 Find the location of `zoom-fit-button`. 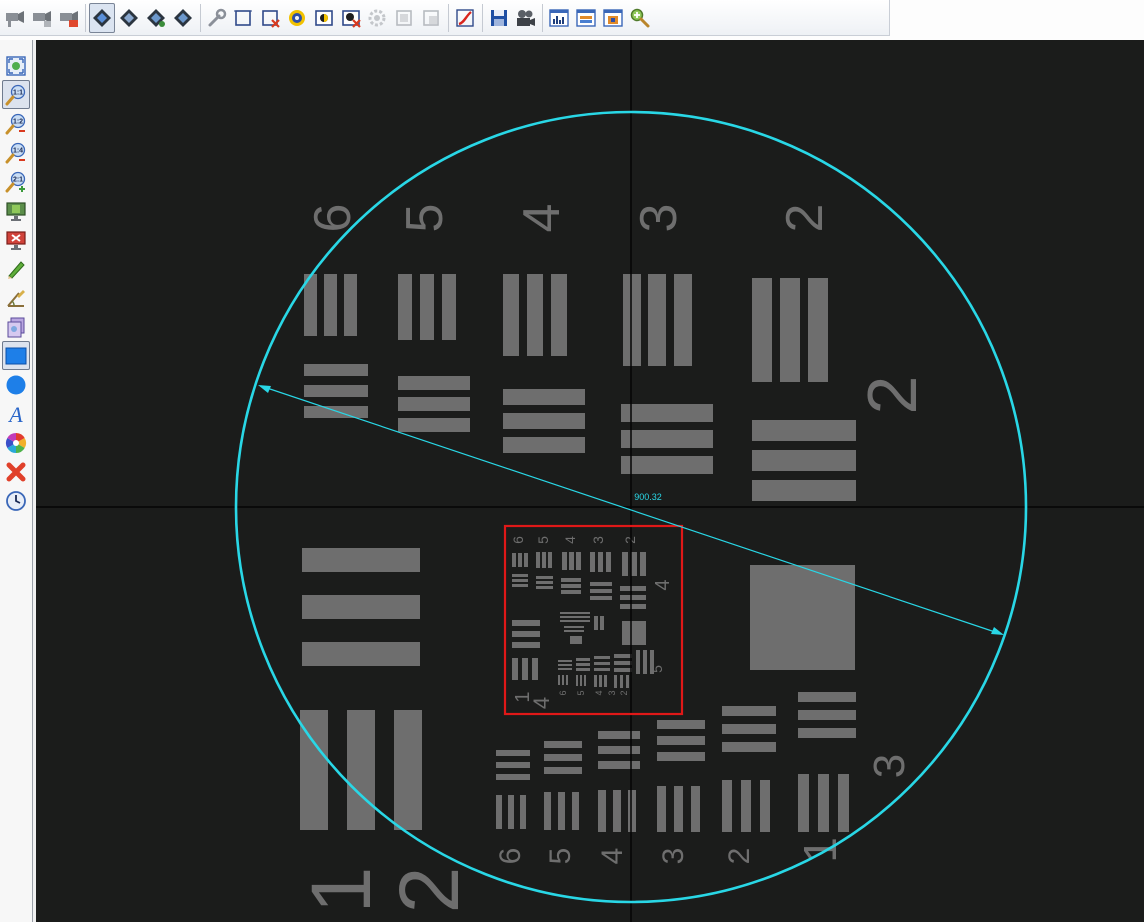

zoom-fit-button is located at coordinates (16, 65).